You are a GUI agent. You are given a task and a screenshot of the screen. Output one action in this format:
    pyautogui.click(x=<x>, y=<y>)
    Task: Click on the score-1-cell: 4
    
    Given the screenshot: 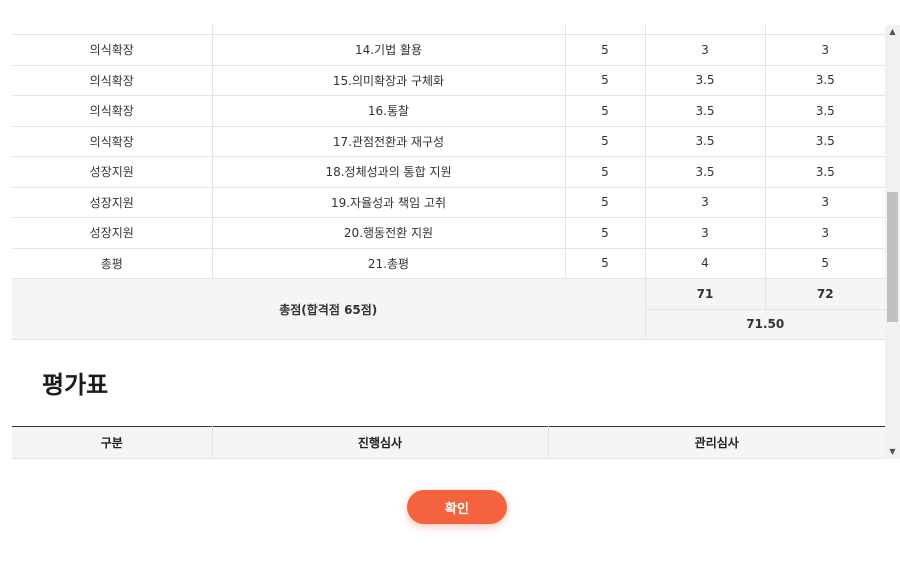 What is the action you would take?
    pyautogui.click(x=705, y=263)
    